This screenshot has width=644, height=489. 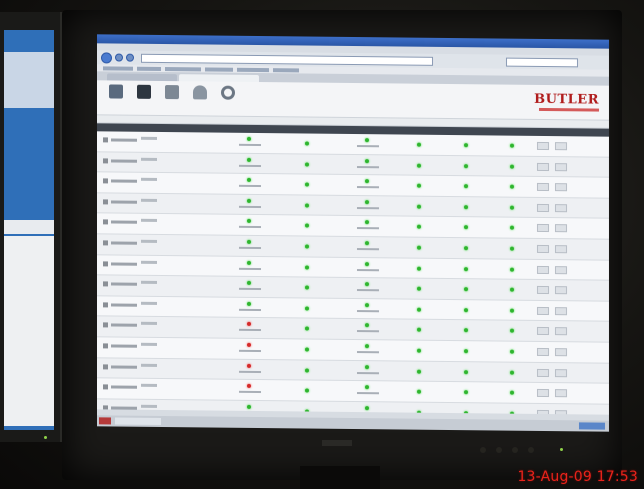 I want to click on toolbar-item-alarms, so click(x=200, y=94).